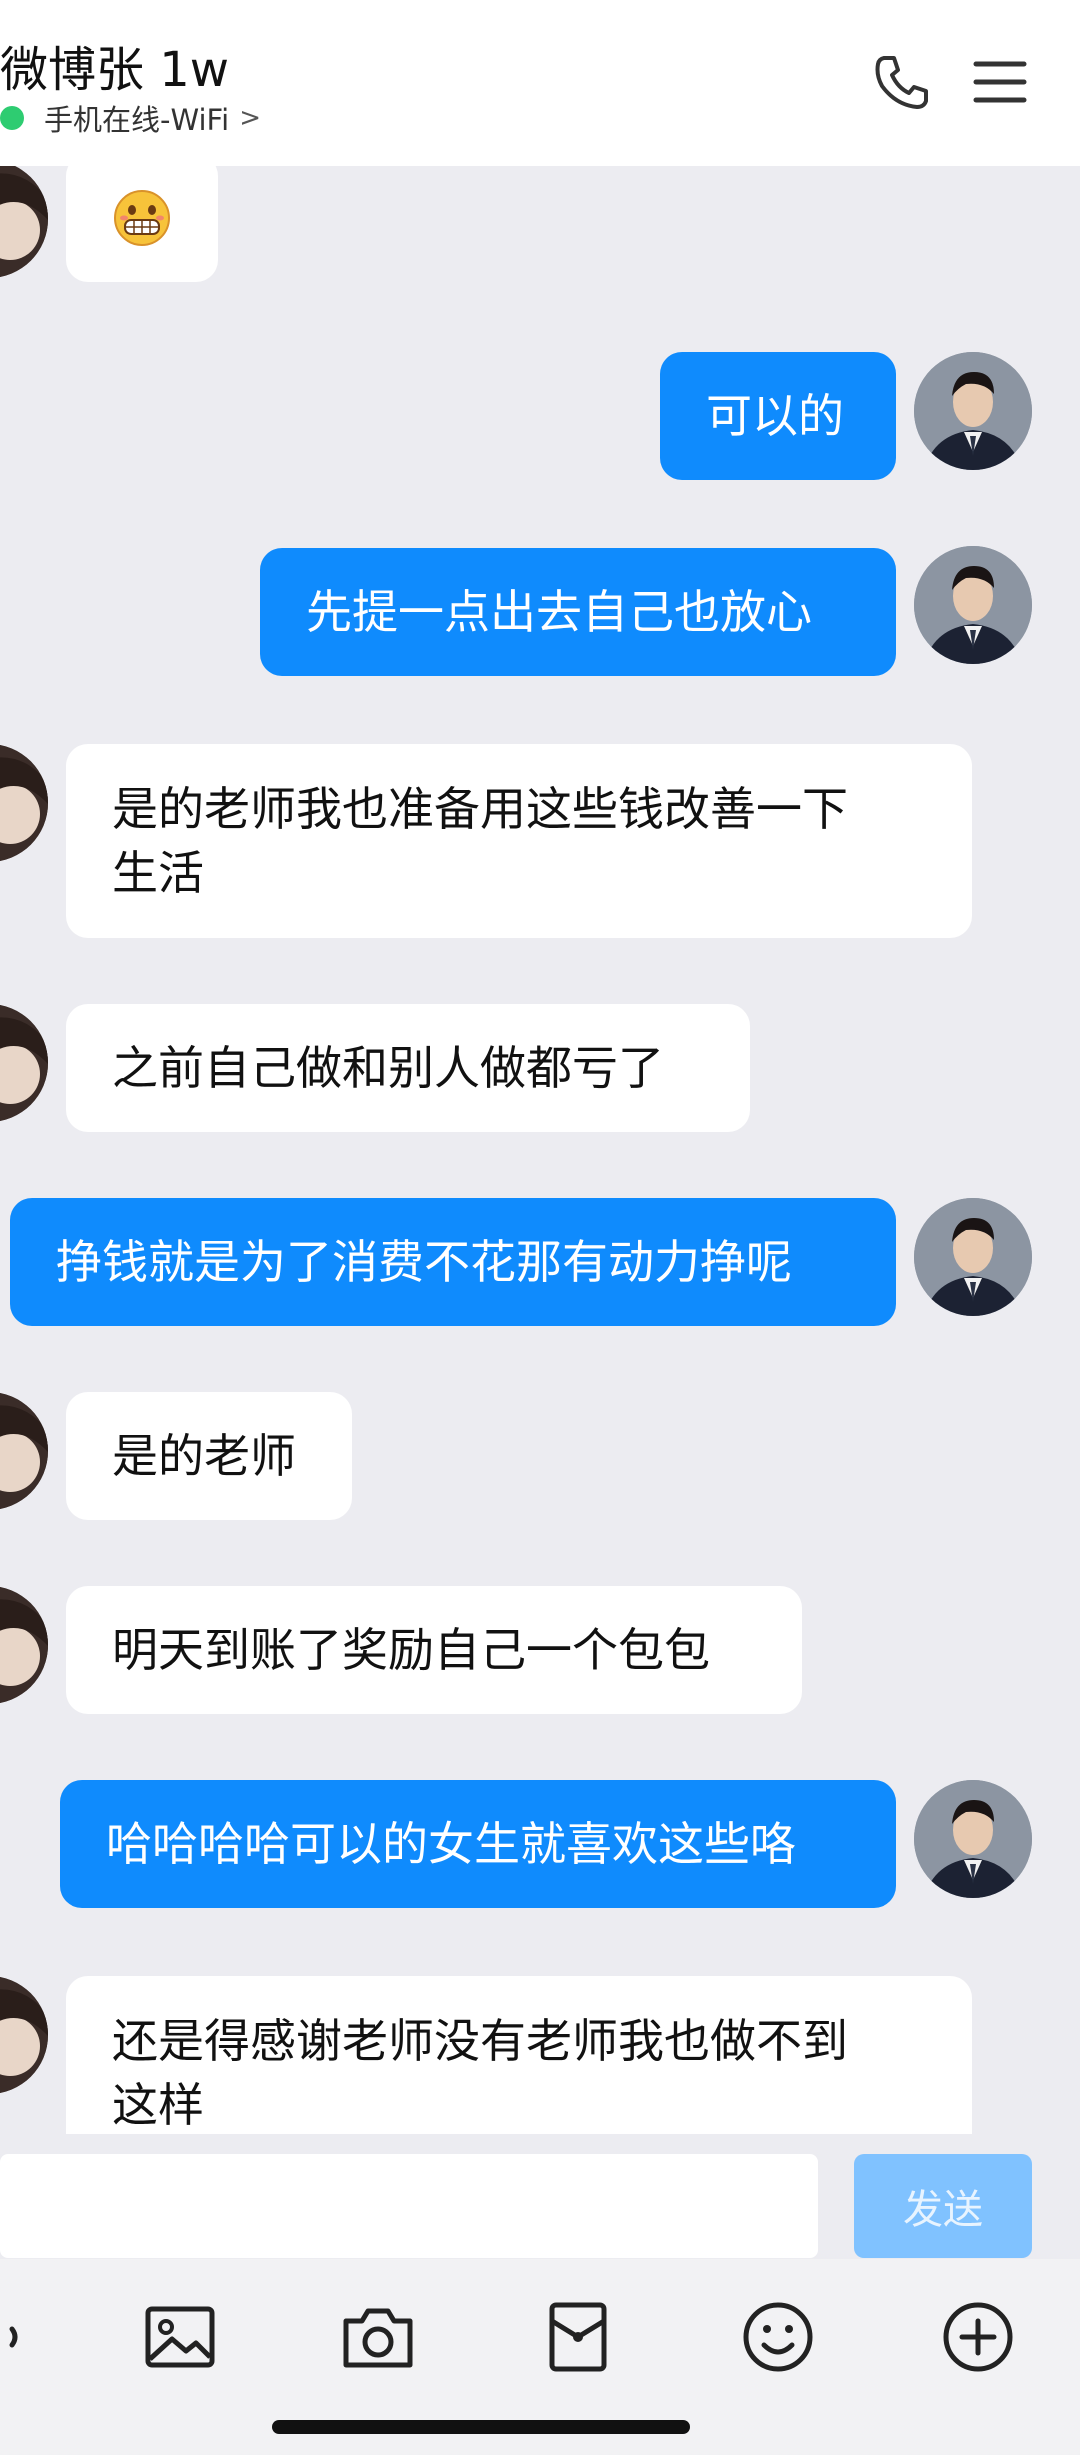 The height and width of the screenshot is (2455, 1080). What do you see at coordinates (578, 2337) in the screenshot?
I see `red-packet-icon` at bounding box center [578, 2337].